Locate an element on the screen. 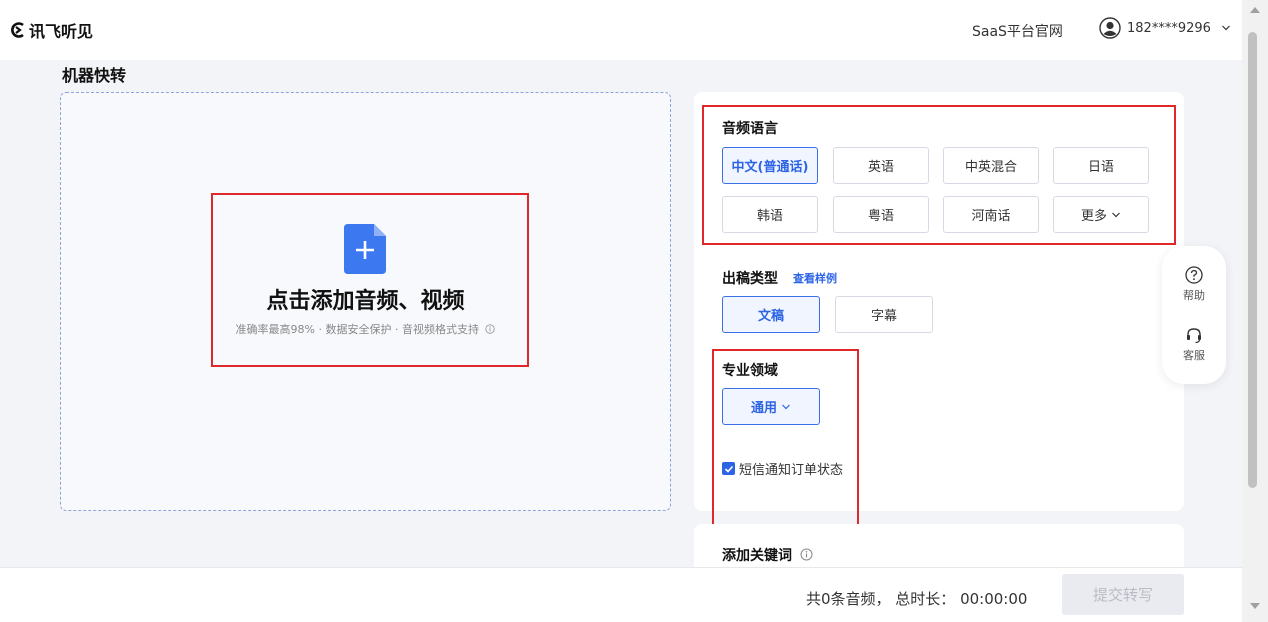  lang-option-mandarin: 中文(普通话) is located at coordinates (770, 165).